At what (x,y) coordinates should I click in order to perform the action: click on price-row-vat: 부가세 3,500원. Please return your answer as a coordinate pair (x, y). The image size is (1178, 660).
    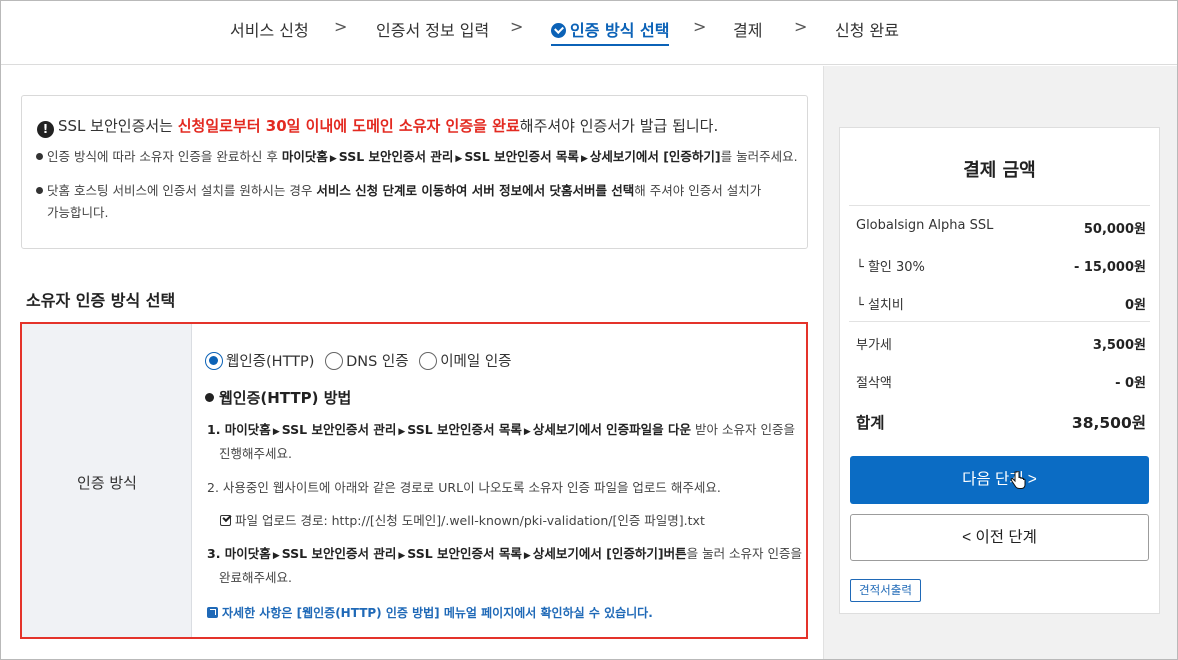
    Looking at the image, I should click on (1001, 345).